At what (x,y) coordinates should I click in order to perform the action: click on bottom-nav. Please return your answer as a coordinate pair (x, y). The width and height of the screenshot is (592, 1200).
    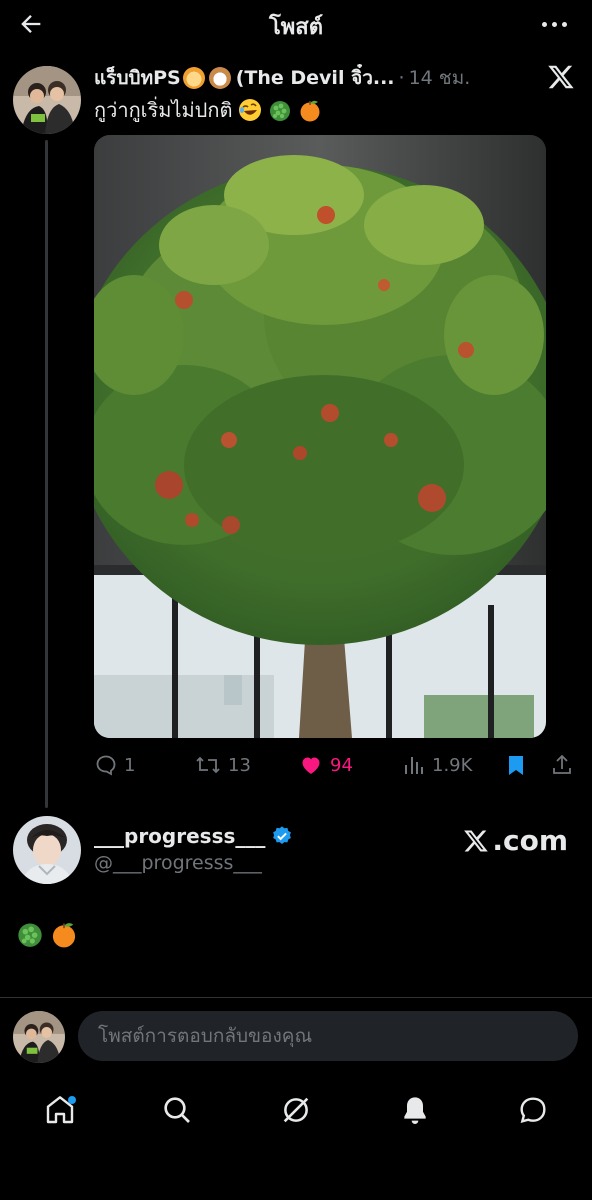
    Looking at the image, I should click on (296, 1110).